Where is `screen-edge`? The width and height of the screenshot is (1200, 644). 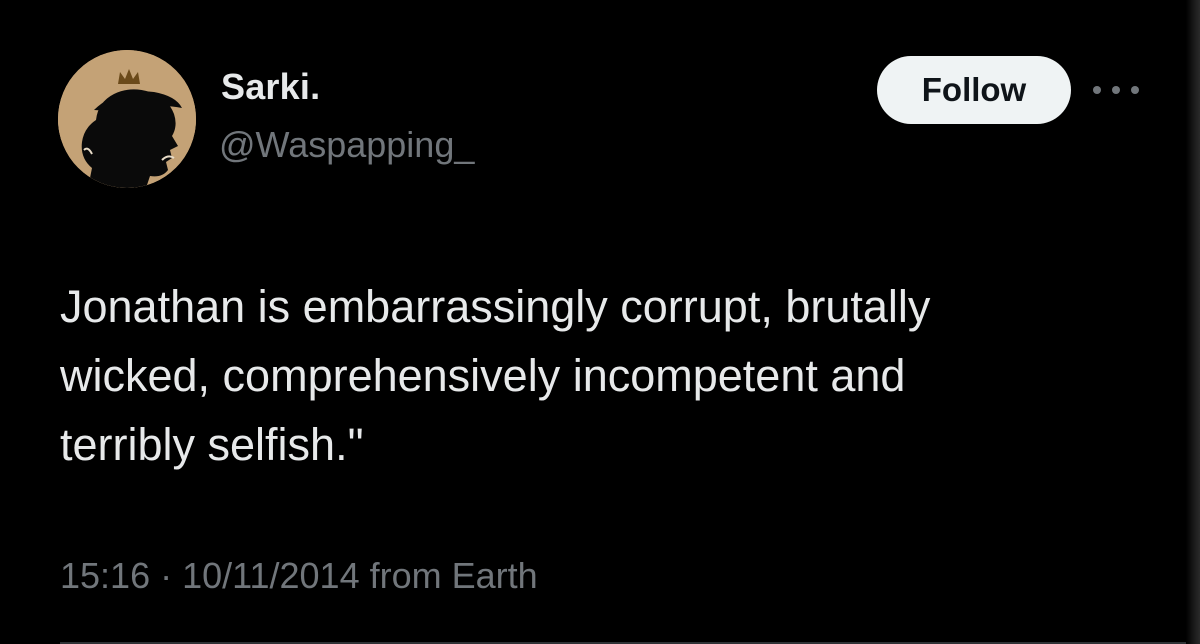 screen-edge is located at coordinates (1193, 322).